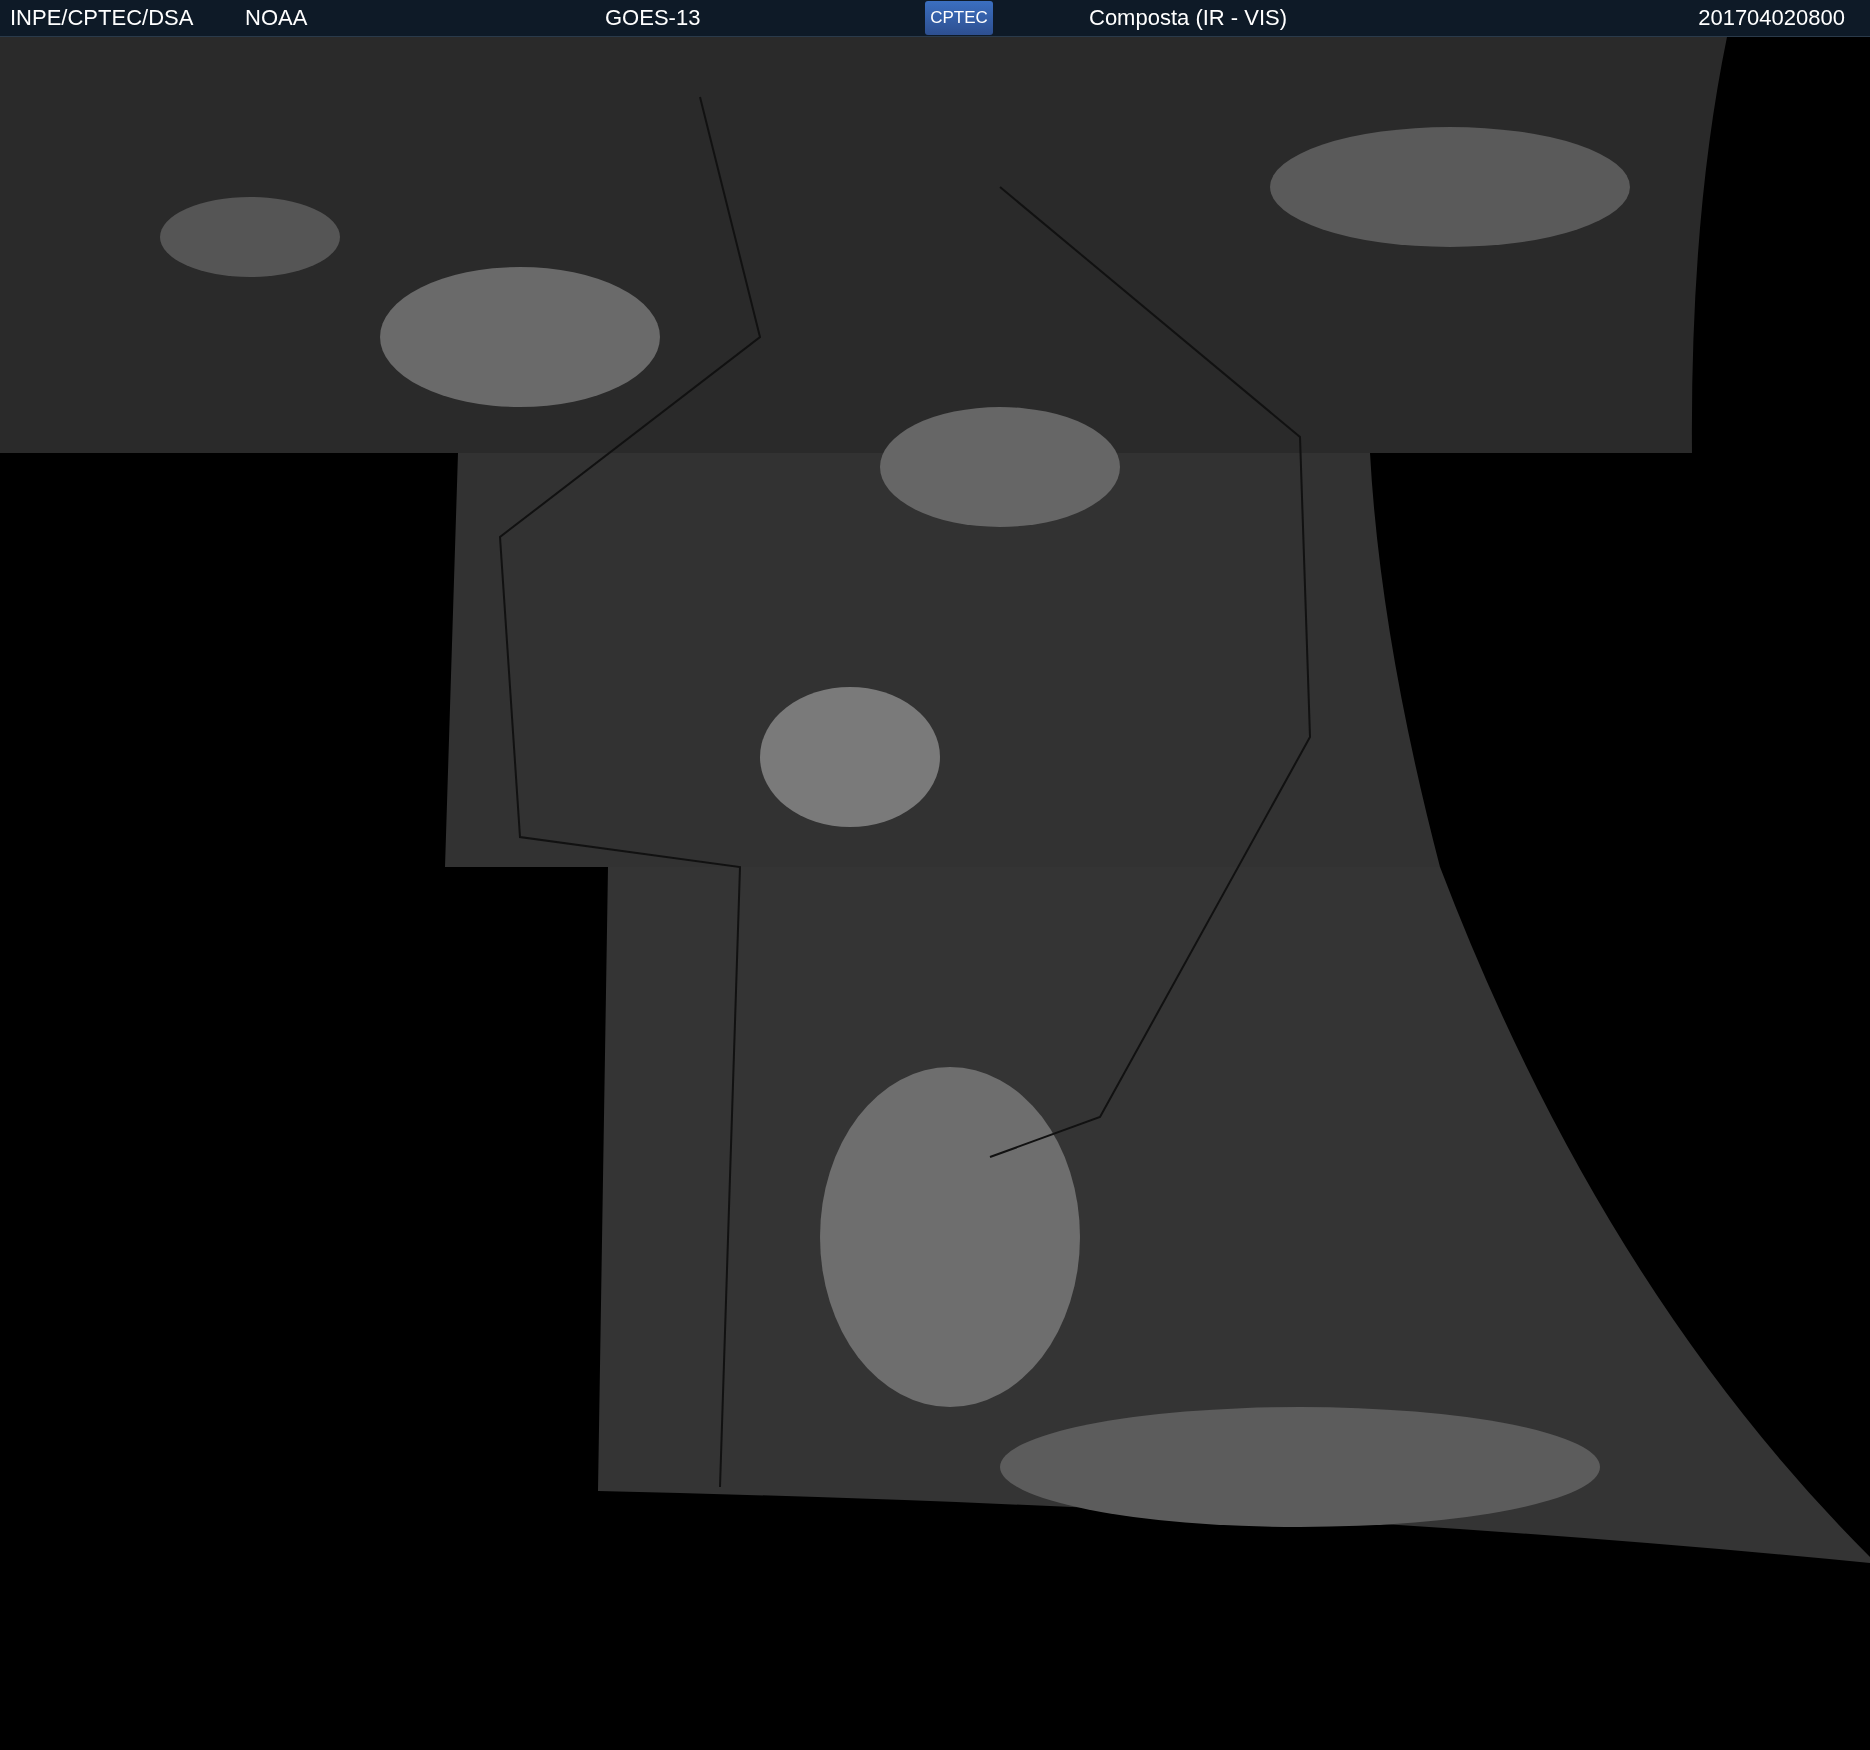  I want to click on product-label: Composta (IR - VIS), so click(1188, 18).